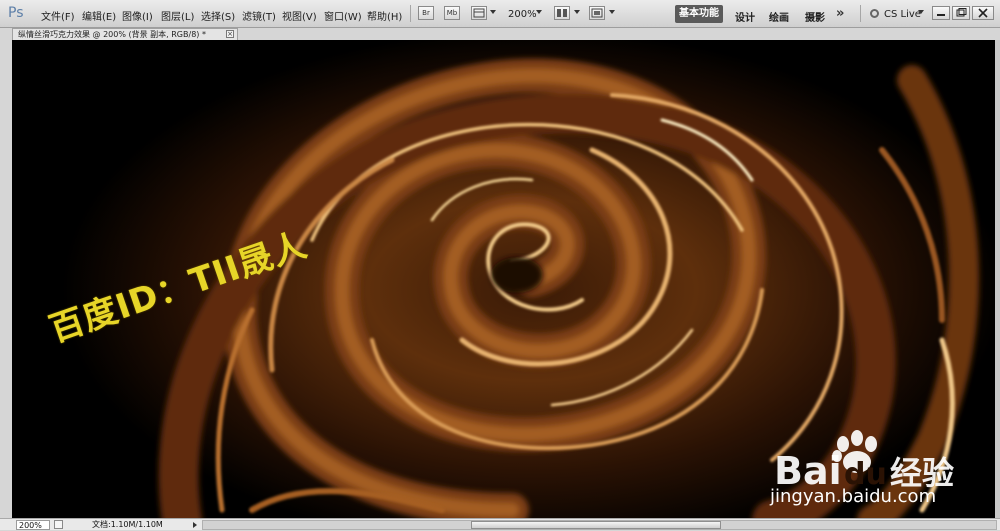 This screenshot has width=1000, height=531. Describe the element at coordinates (177, 15) in the screenshot. I see `menu-layer: 图层(L)` at that location.